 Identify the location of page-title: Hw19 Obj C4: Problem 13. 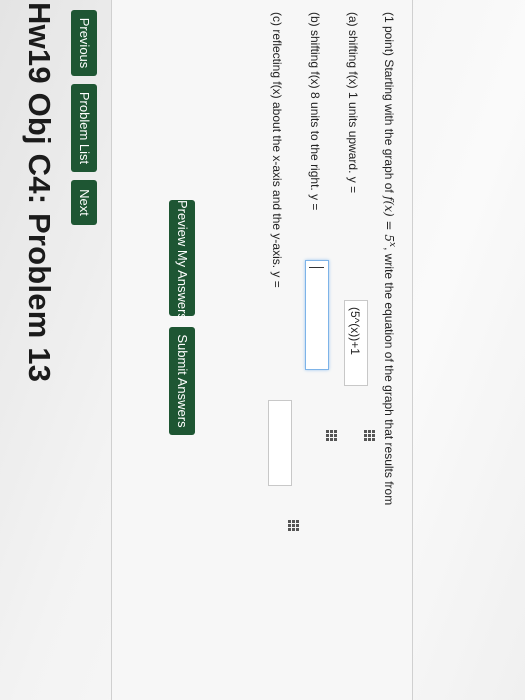
(39, 192).